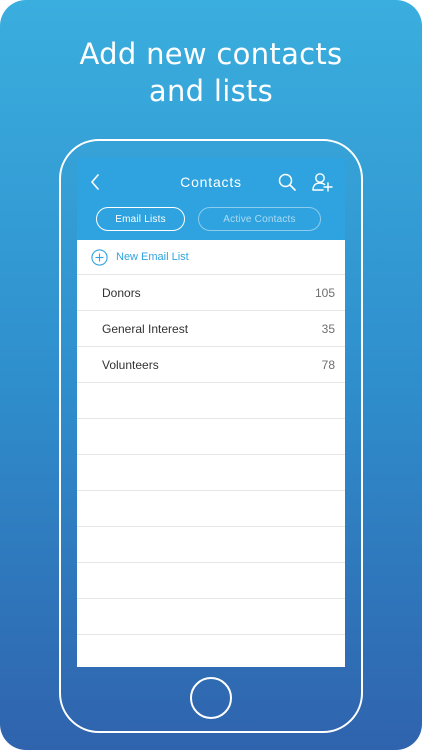  I want to click on headline-line-2: and lists, so click(211, 91).